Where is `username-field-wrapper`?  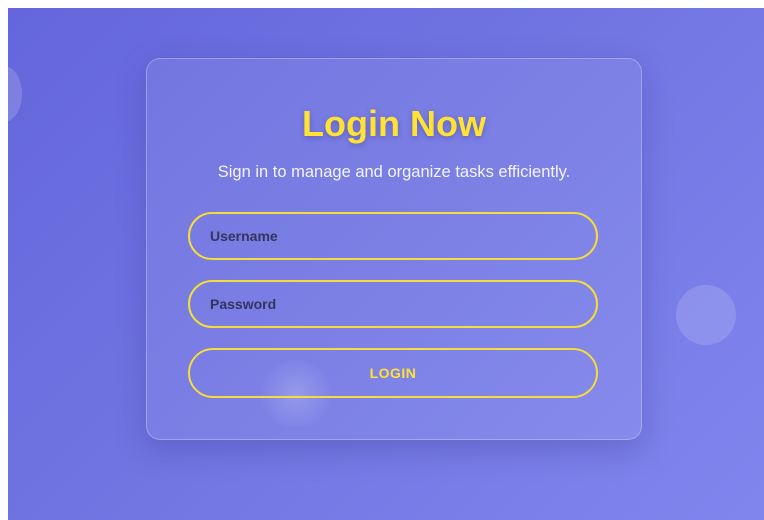
username-field-wrapper is located at coordinates (393, 236).